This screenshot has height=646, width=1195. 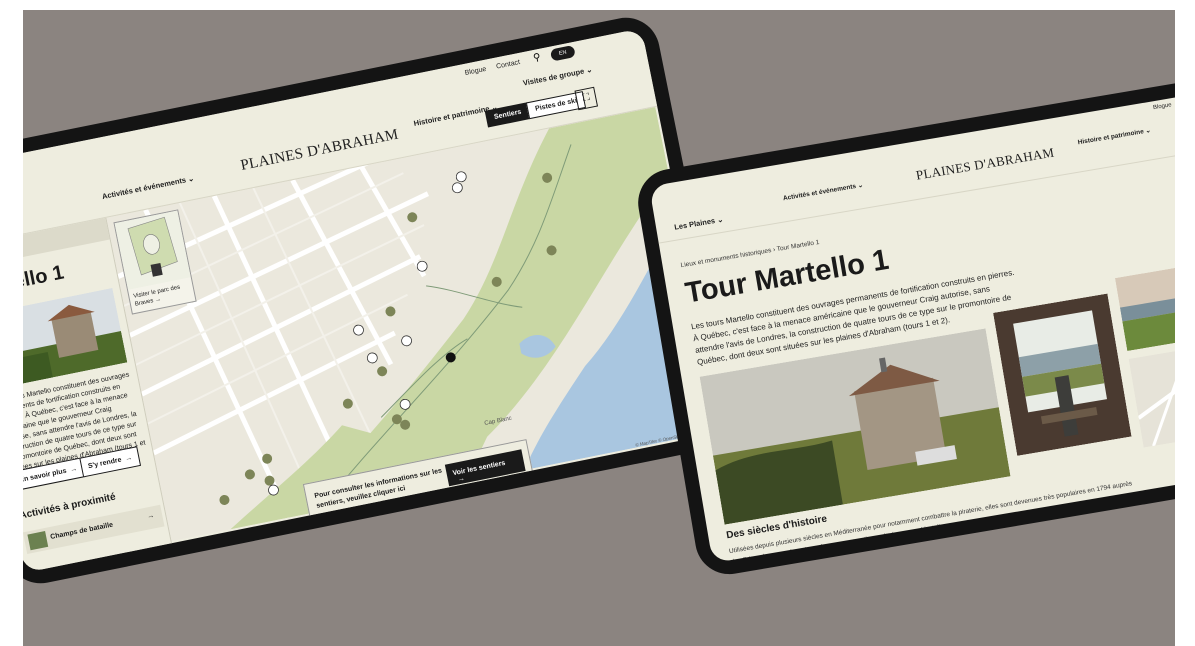 I want to click on nav-group-visits: Visites de groupe ⌄, so click(x=557, y=76).